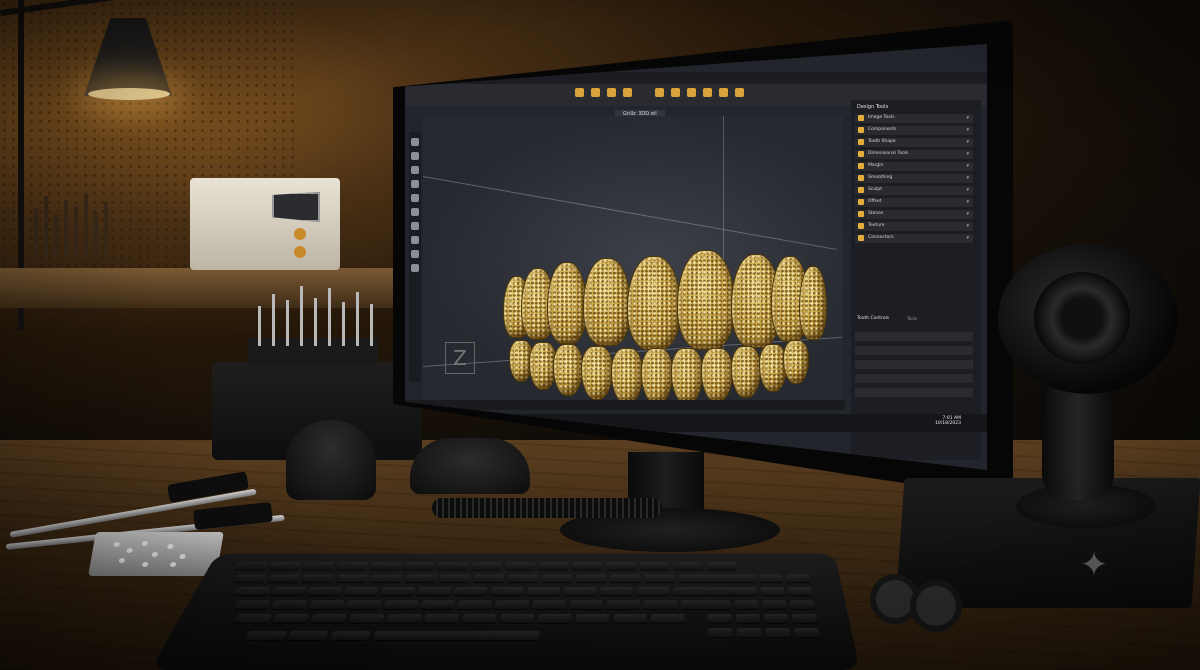  What do you see at coordinates (415, 198) in the screenshot?
I see `measure-tool-icon` at bounding box center [415, 198].